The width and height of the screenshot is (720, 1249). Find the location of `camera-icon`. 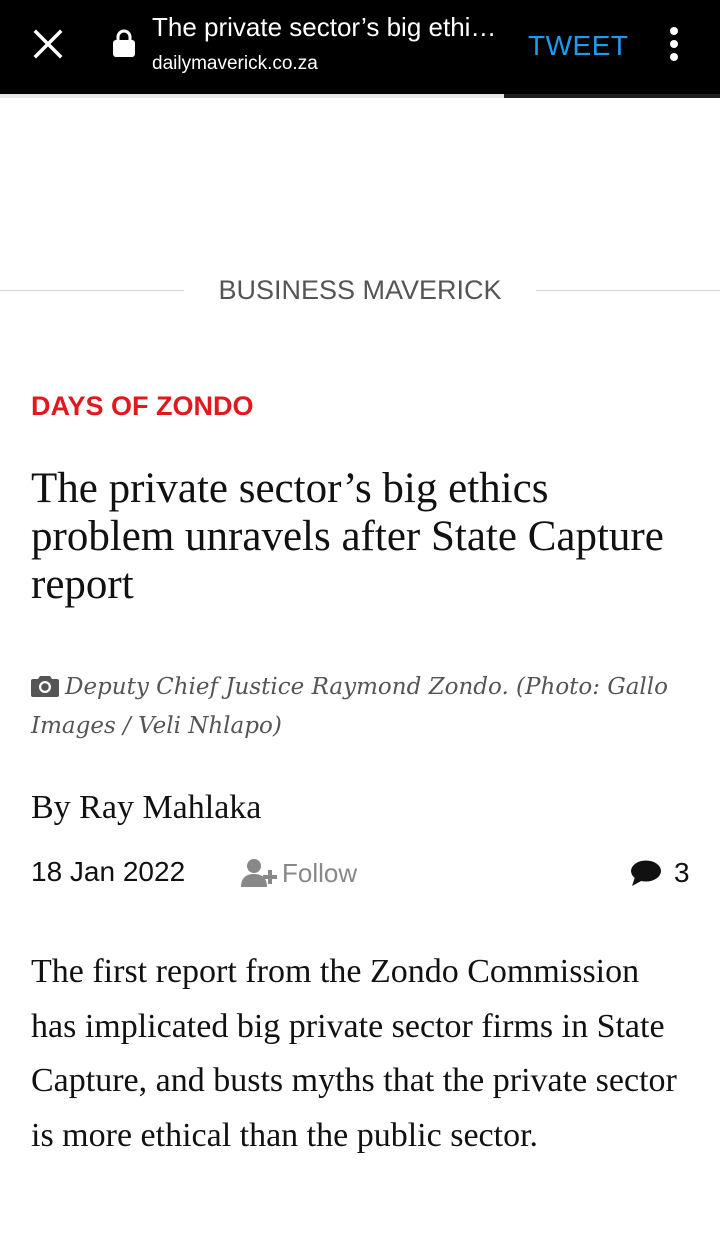

camera-icon is located at coordinates (45, 686).